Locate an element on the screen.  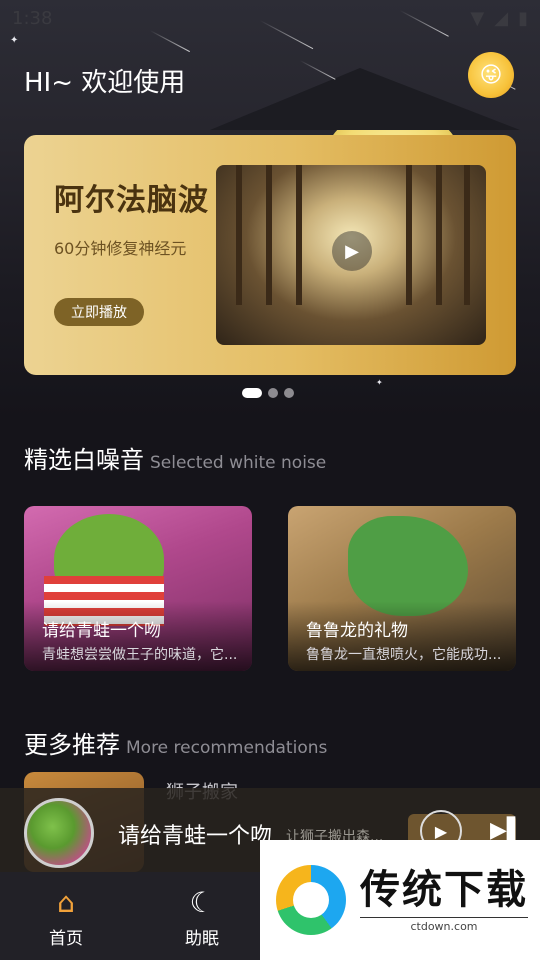
tab-sleep: ☾ 助眠 is located at coordinates (202, 917).